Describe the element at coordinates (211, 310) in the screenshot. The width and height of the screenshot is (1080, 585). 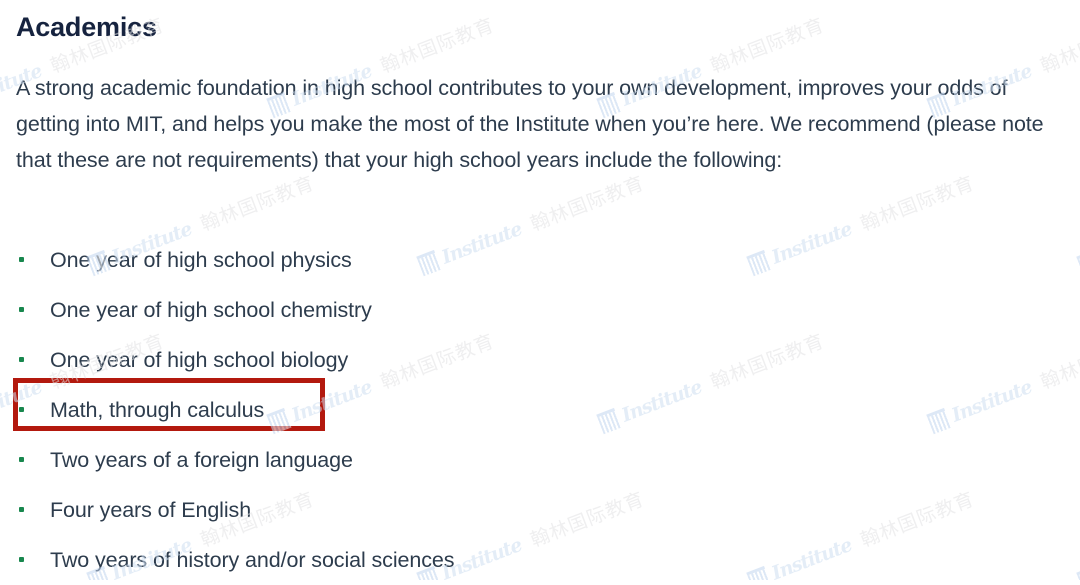
I see `list-item-label: One year of high school chemistry` at that location.